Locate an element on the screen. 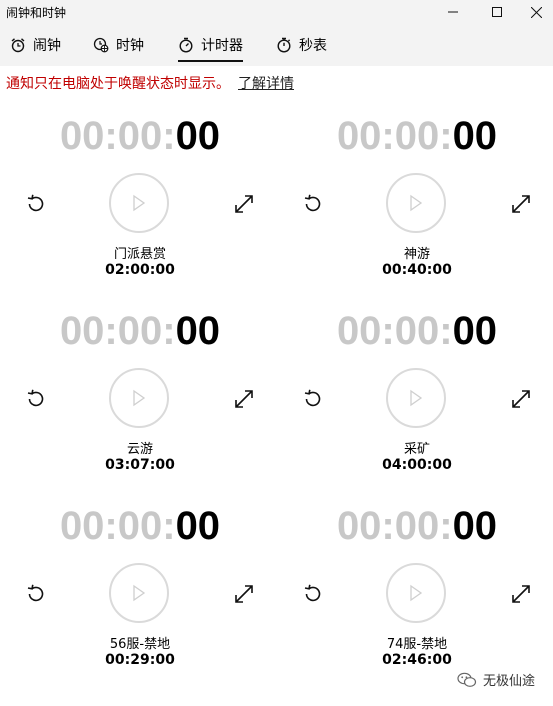  timer-duration: 00:40:00 is located at coordinates (417, 270).